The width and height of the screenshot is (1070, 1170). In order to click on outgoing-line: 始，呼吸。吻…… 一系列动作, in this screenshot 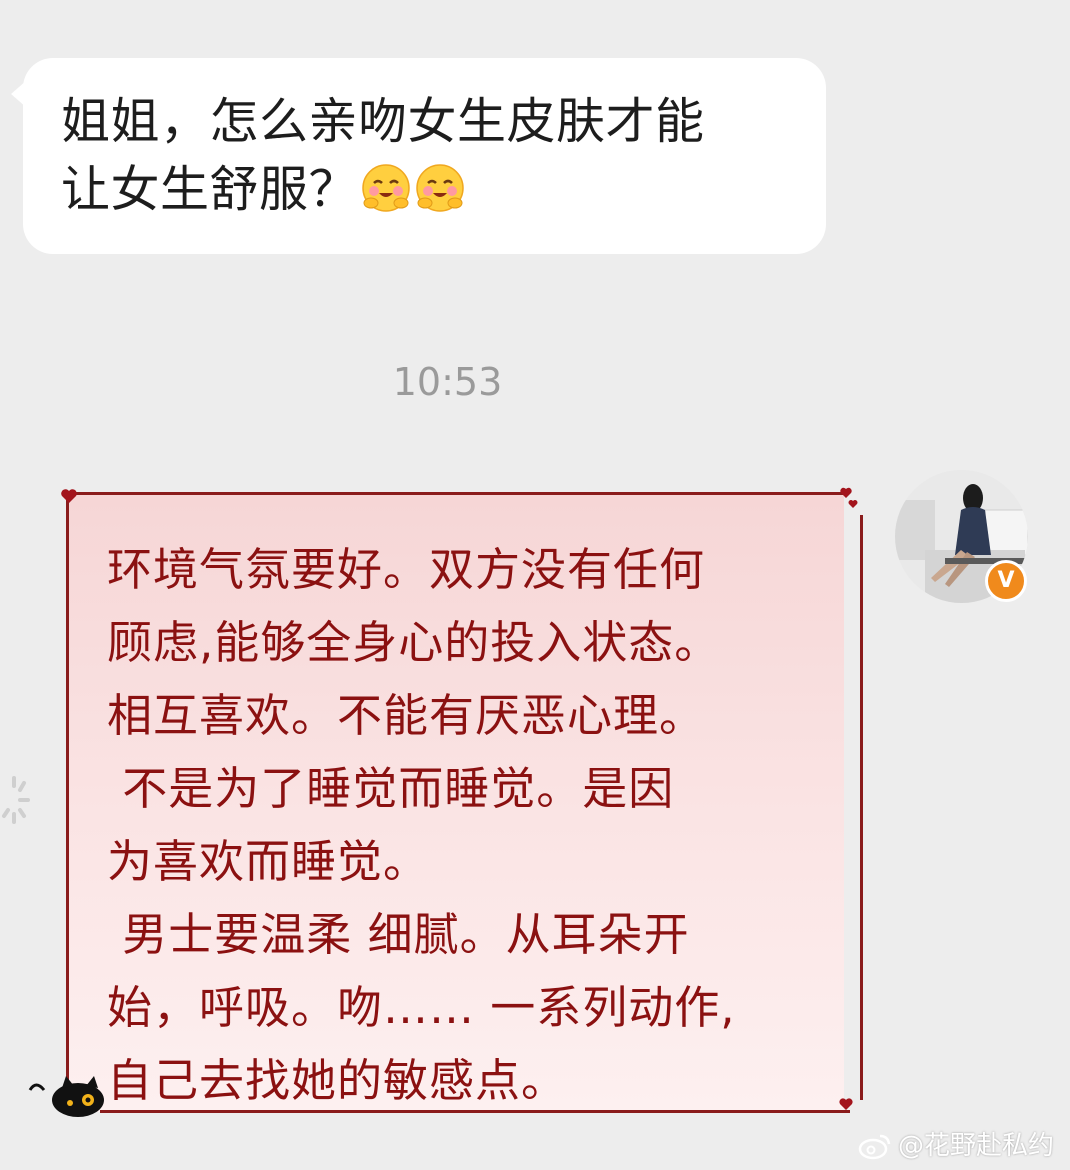, I will do `click(421, 1007)`.